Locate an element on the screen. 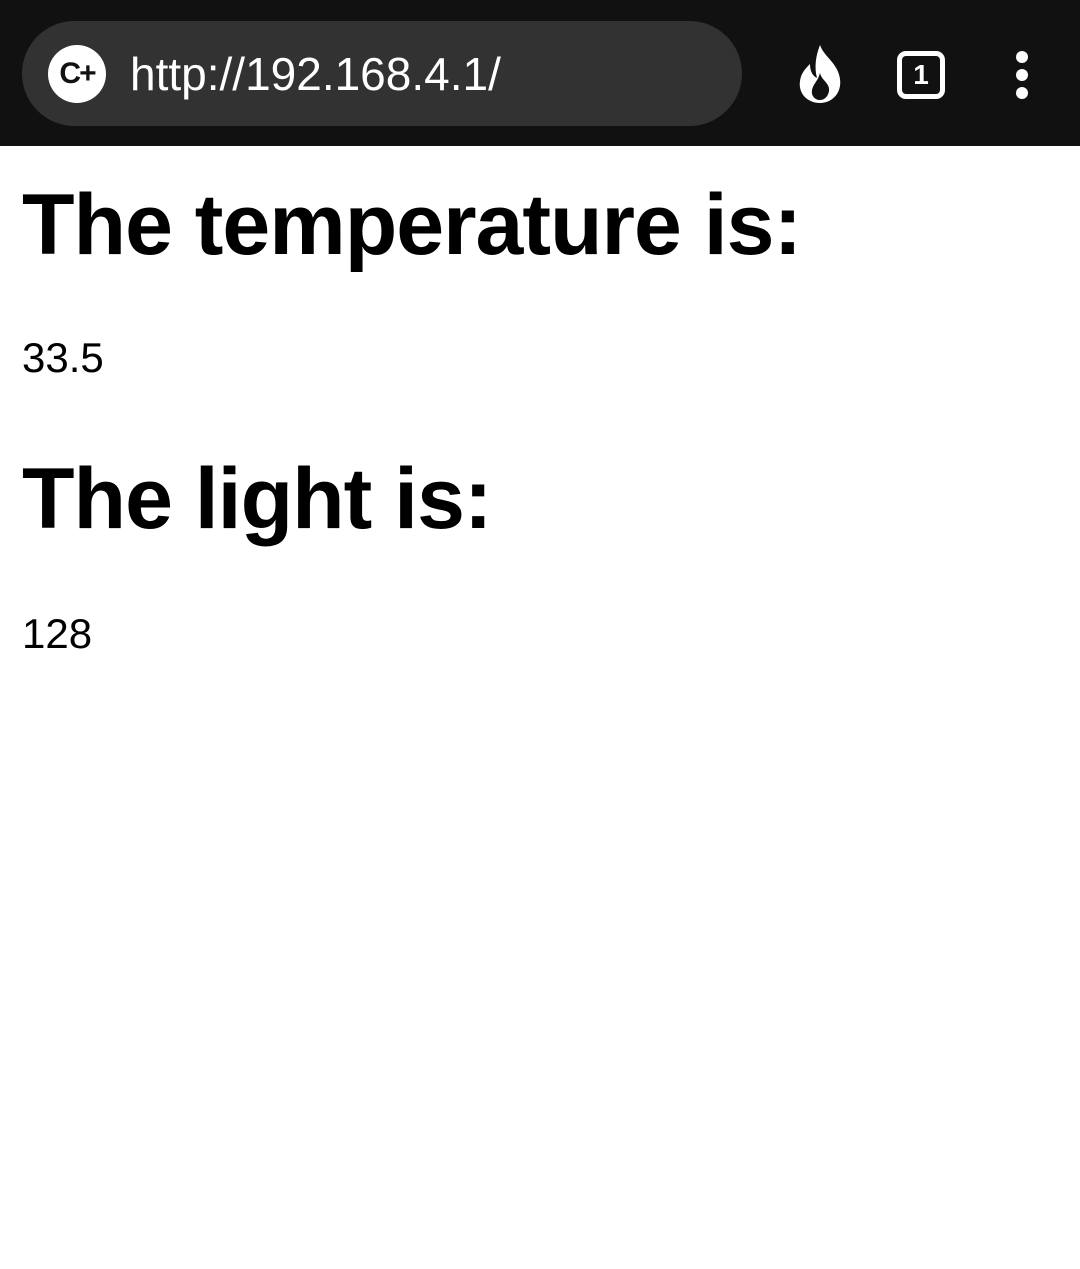  site-icon-text: C+ is located at coordinates (77, 73).